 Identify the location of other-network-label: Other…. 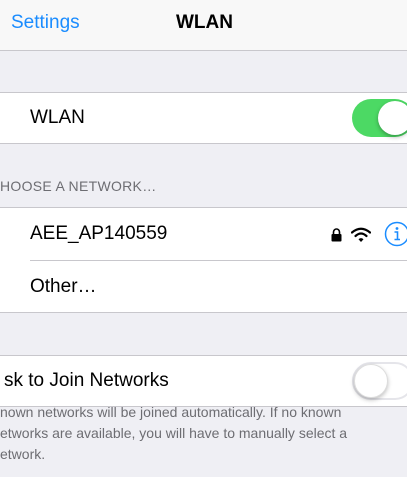
(63, 286).